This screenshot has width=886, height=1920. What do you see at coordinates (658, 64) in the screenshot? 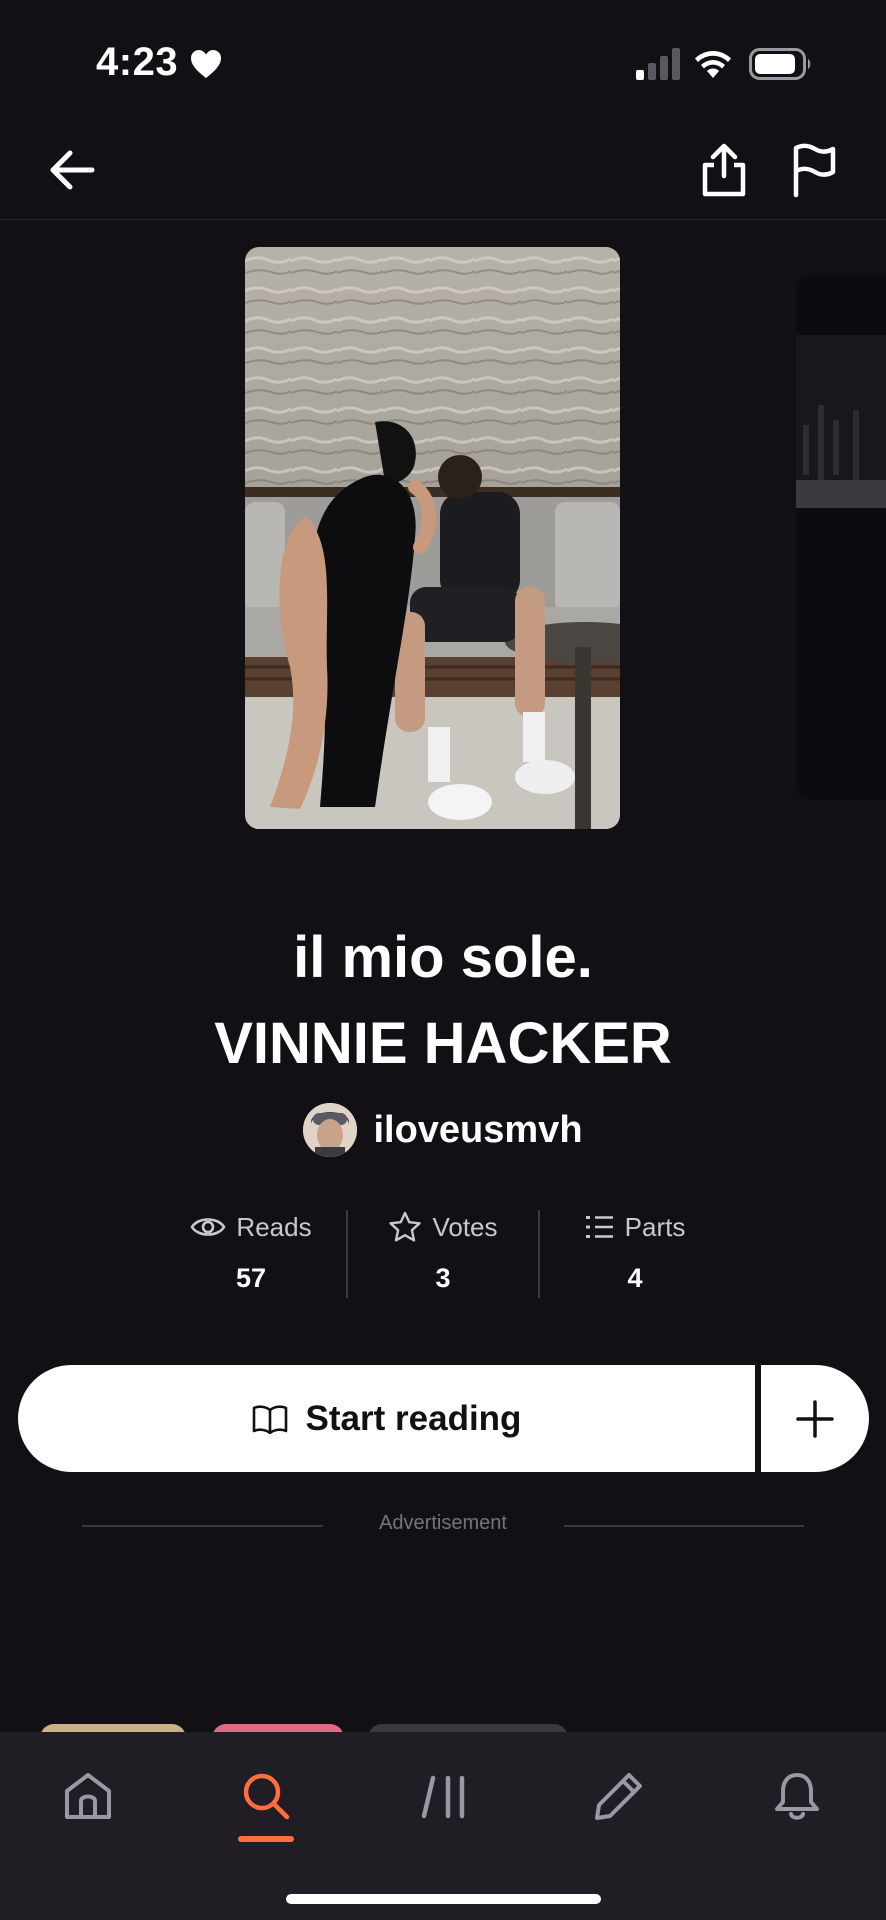
I see `cellular-signal-icon` at bounding box center [658, 64].